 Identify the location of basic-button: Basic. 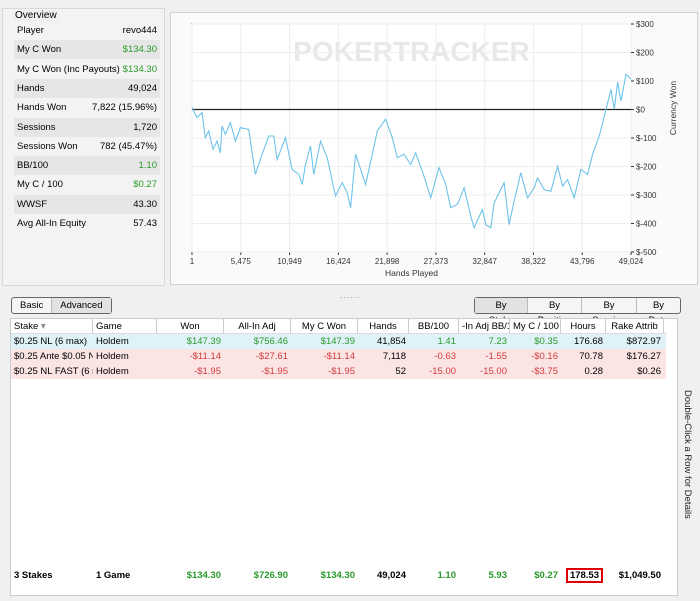
(32, 305).